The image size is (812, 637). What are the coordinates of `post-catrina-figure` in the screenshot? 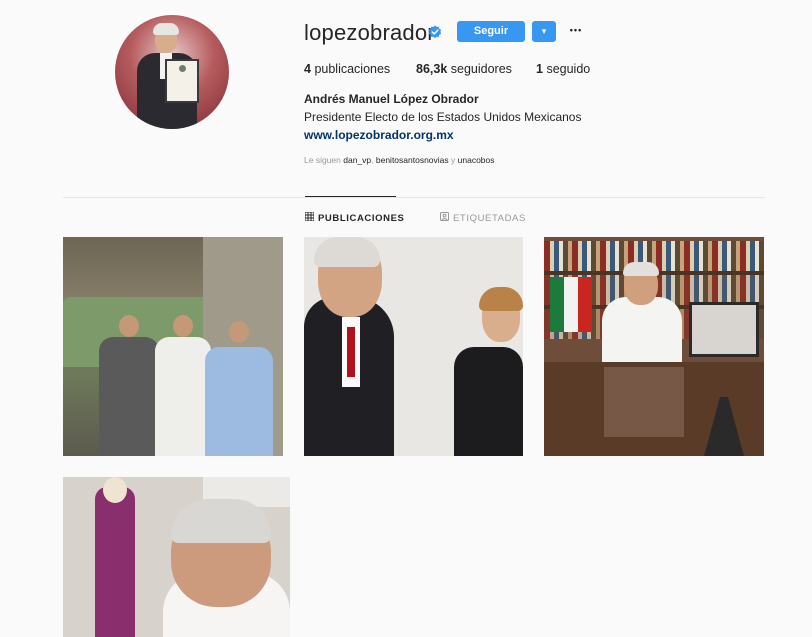 It's located at (115, 562).